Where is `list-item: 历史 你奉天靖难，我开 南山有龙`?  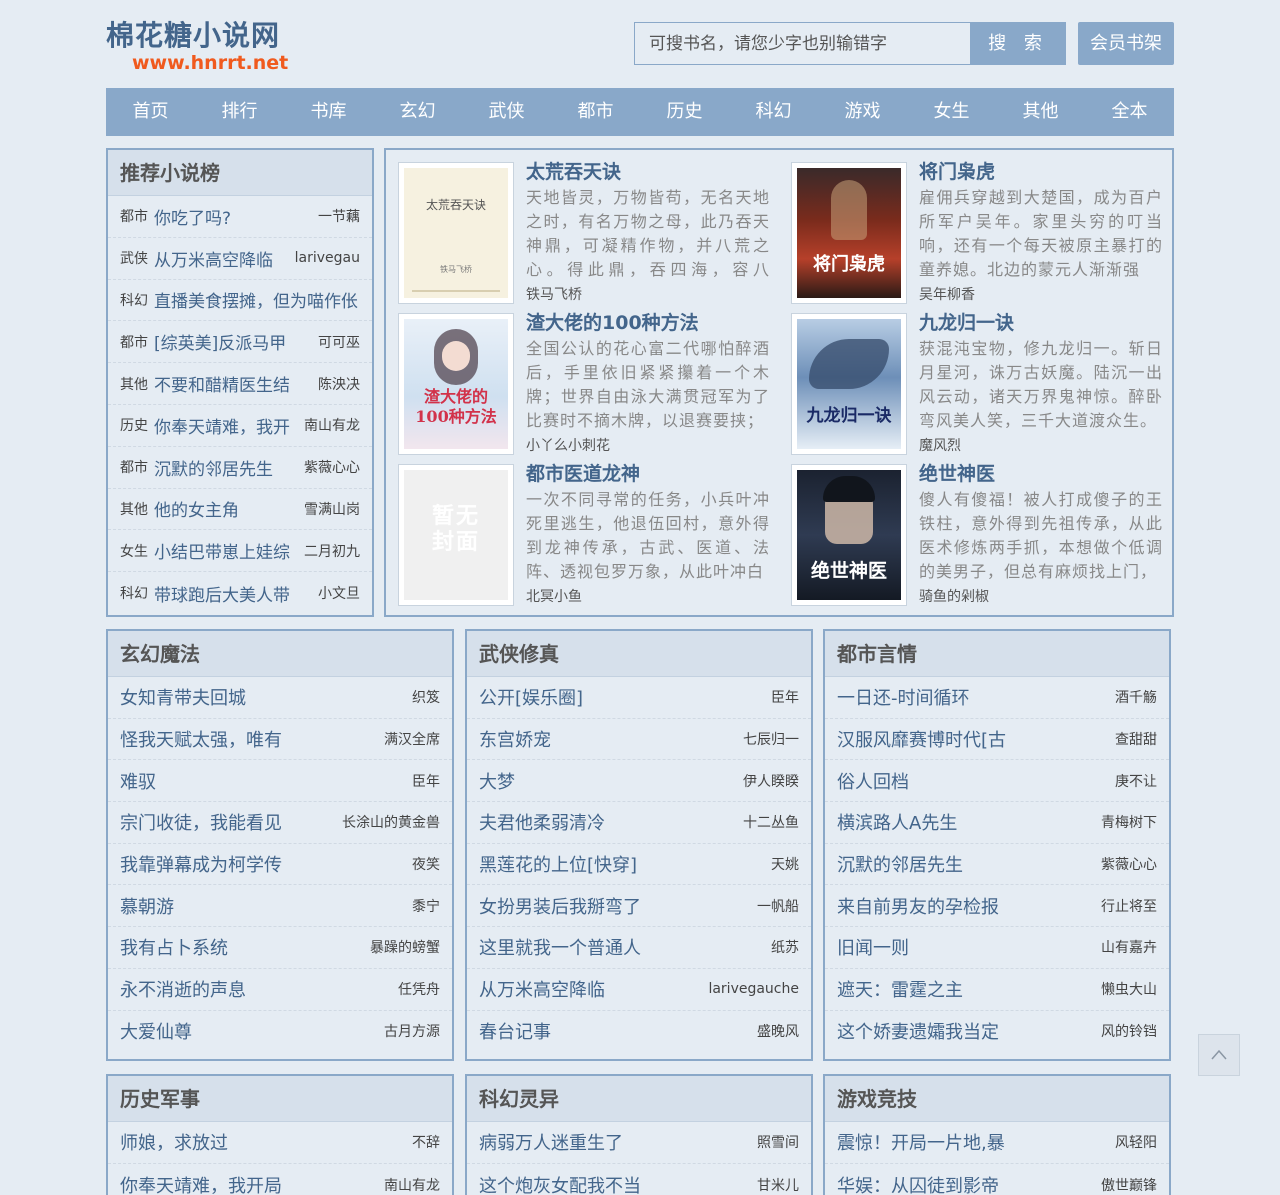
list-item: 历史 你奉天靖难，我开 南山有龙 is located at coordinates (240, 426).